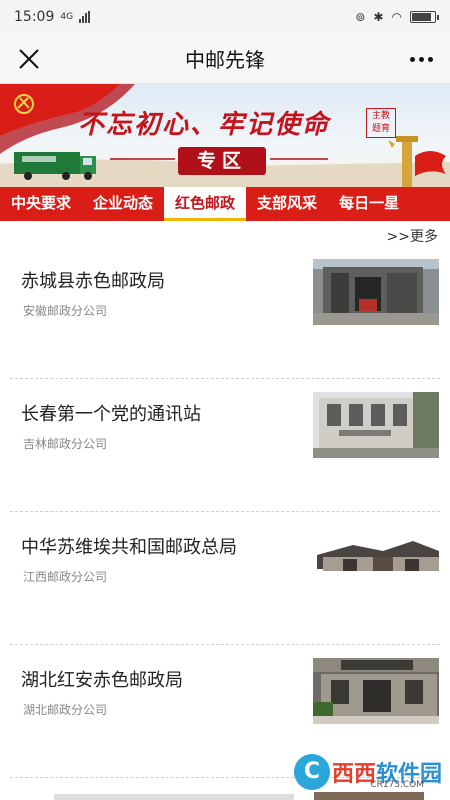 This screenshot has width=450, height=800. I want to click on watermark-url: CR173.COM, so click(397, 785).